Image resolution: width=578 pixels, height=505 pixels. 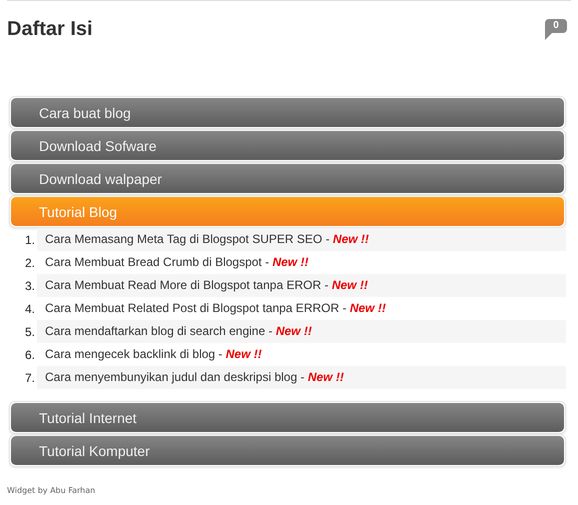 I want to click on post-link: Cara mengecek backlink di blog - New !!, so click(x=301, y=354).